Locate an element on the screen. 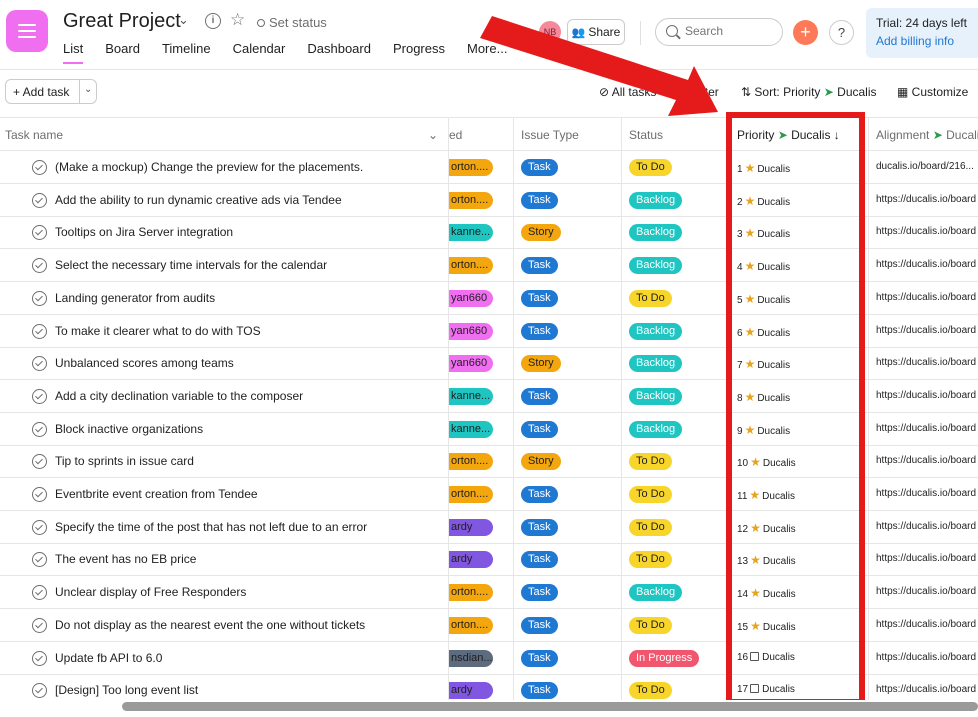  scrollbar-thumb is located at coordinates (550, 706).